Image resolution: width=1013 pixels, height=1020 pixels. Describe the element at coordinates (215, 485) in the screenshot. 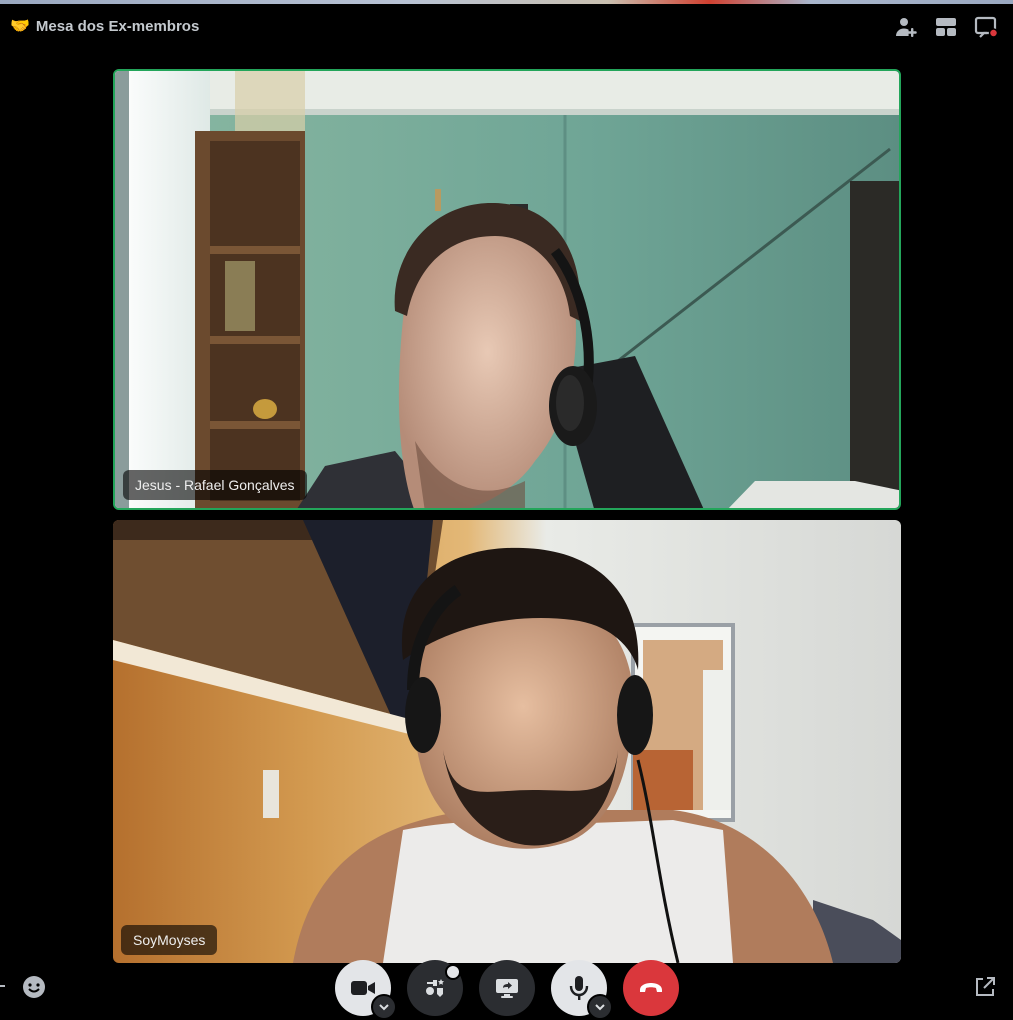

I see `participant-name-tag: Jesus - Rafael Gonçalves` at that location.